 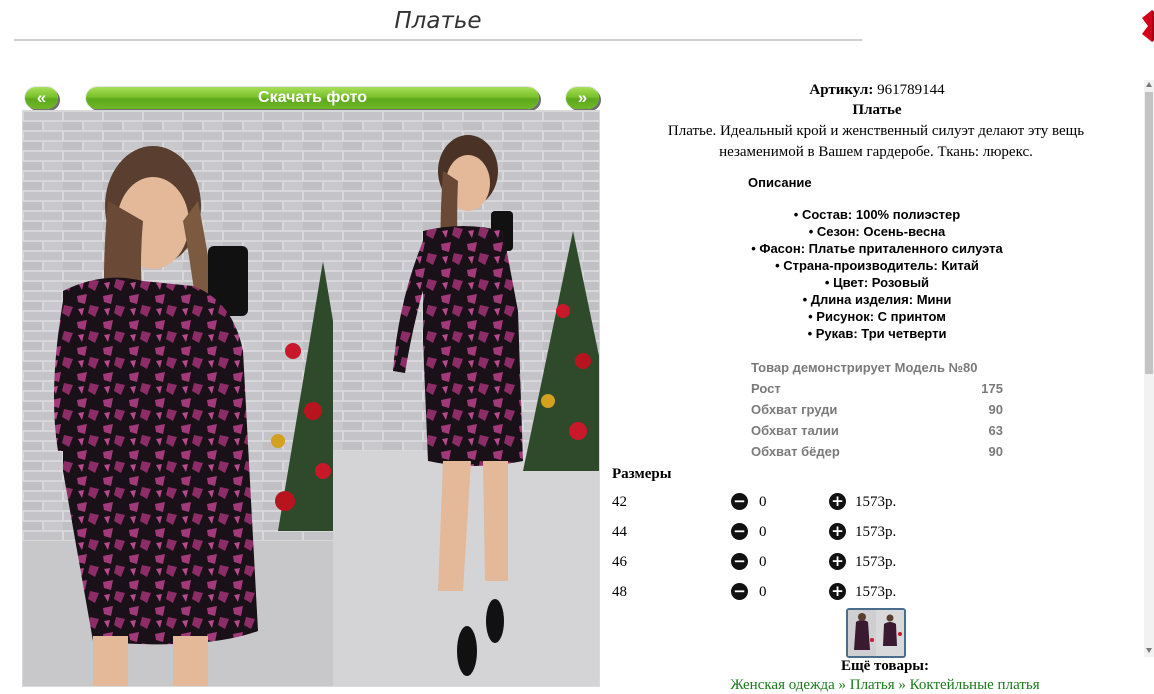 What do you see at coordinates (864, 367) in the screenshot?
I see `model-heading: Товар демонстрирует Модель №80` at bounding box center [864, 367].